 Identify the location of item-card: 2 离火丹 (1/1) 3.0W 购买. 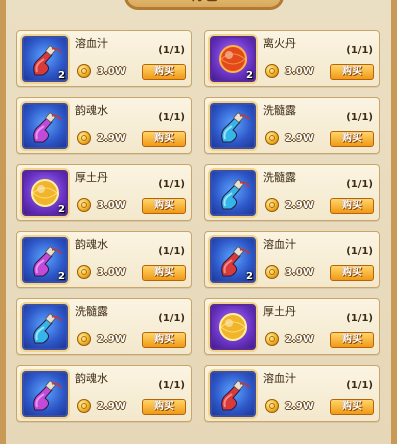
(292, 58).